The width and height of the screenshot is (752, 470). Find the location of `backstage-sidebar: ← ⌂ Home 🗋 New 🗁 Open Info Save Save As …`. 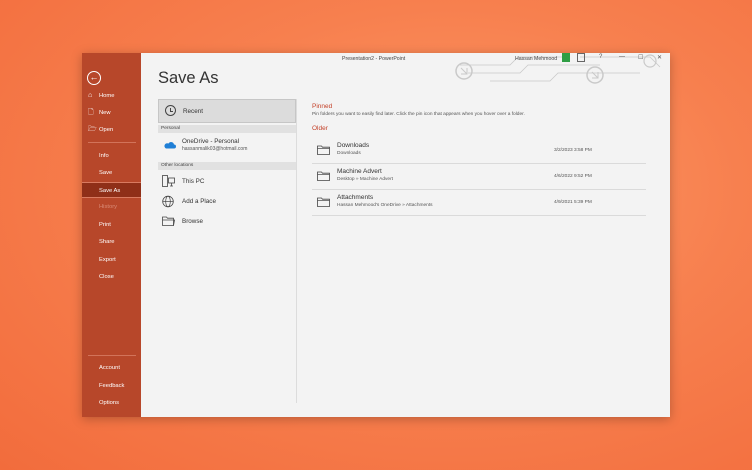

backstage-sidebar: ← ⌂ Home 🗋 New 🗁 Open Info Save Save As … is located at coordinates (111, 235).